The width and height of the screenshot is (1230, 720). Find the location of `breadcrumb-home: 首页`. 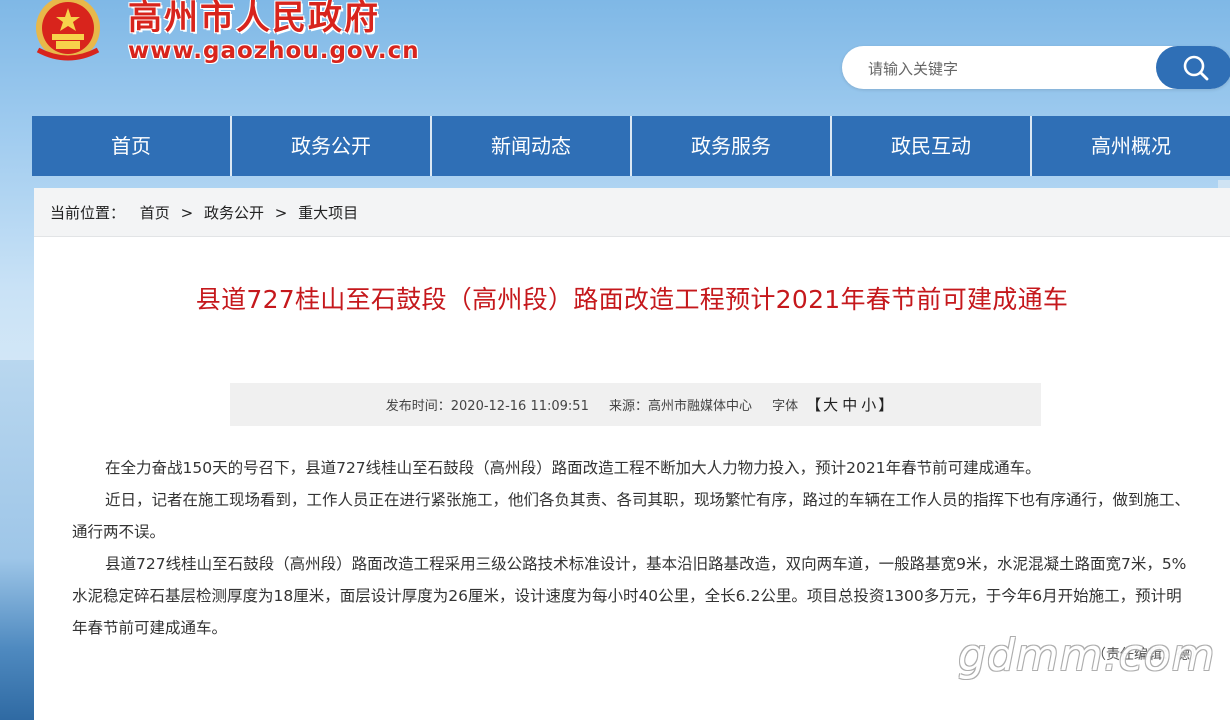

breadcrumb-home: 首页 is located at coordinates (155, 213).